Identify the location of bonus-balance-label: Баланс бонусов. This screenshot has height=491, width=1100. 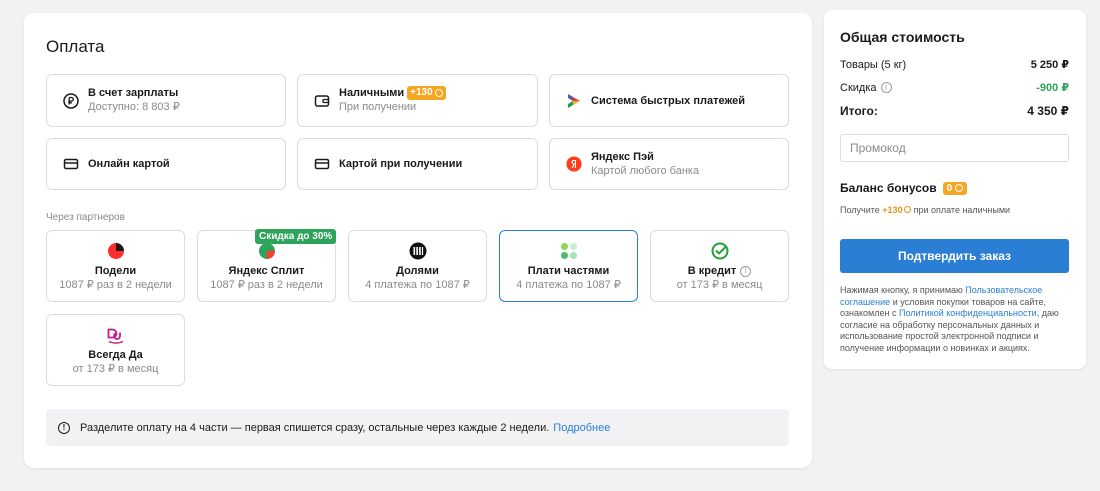
(888, 188).